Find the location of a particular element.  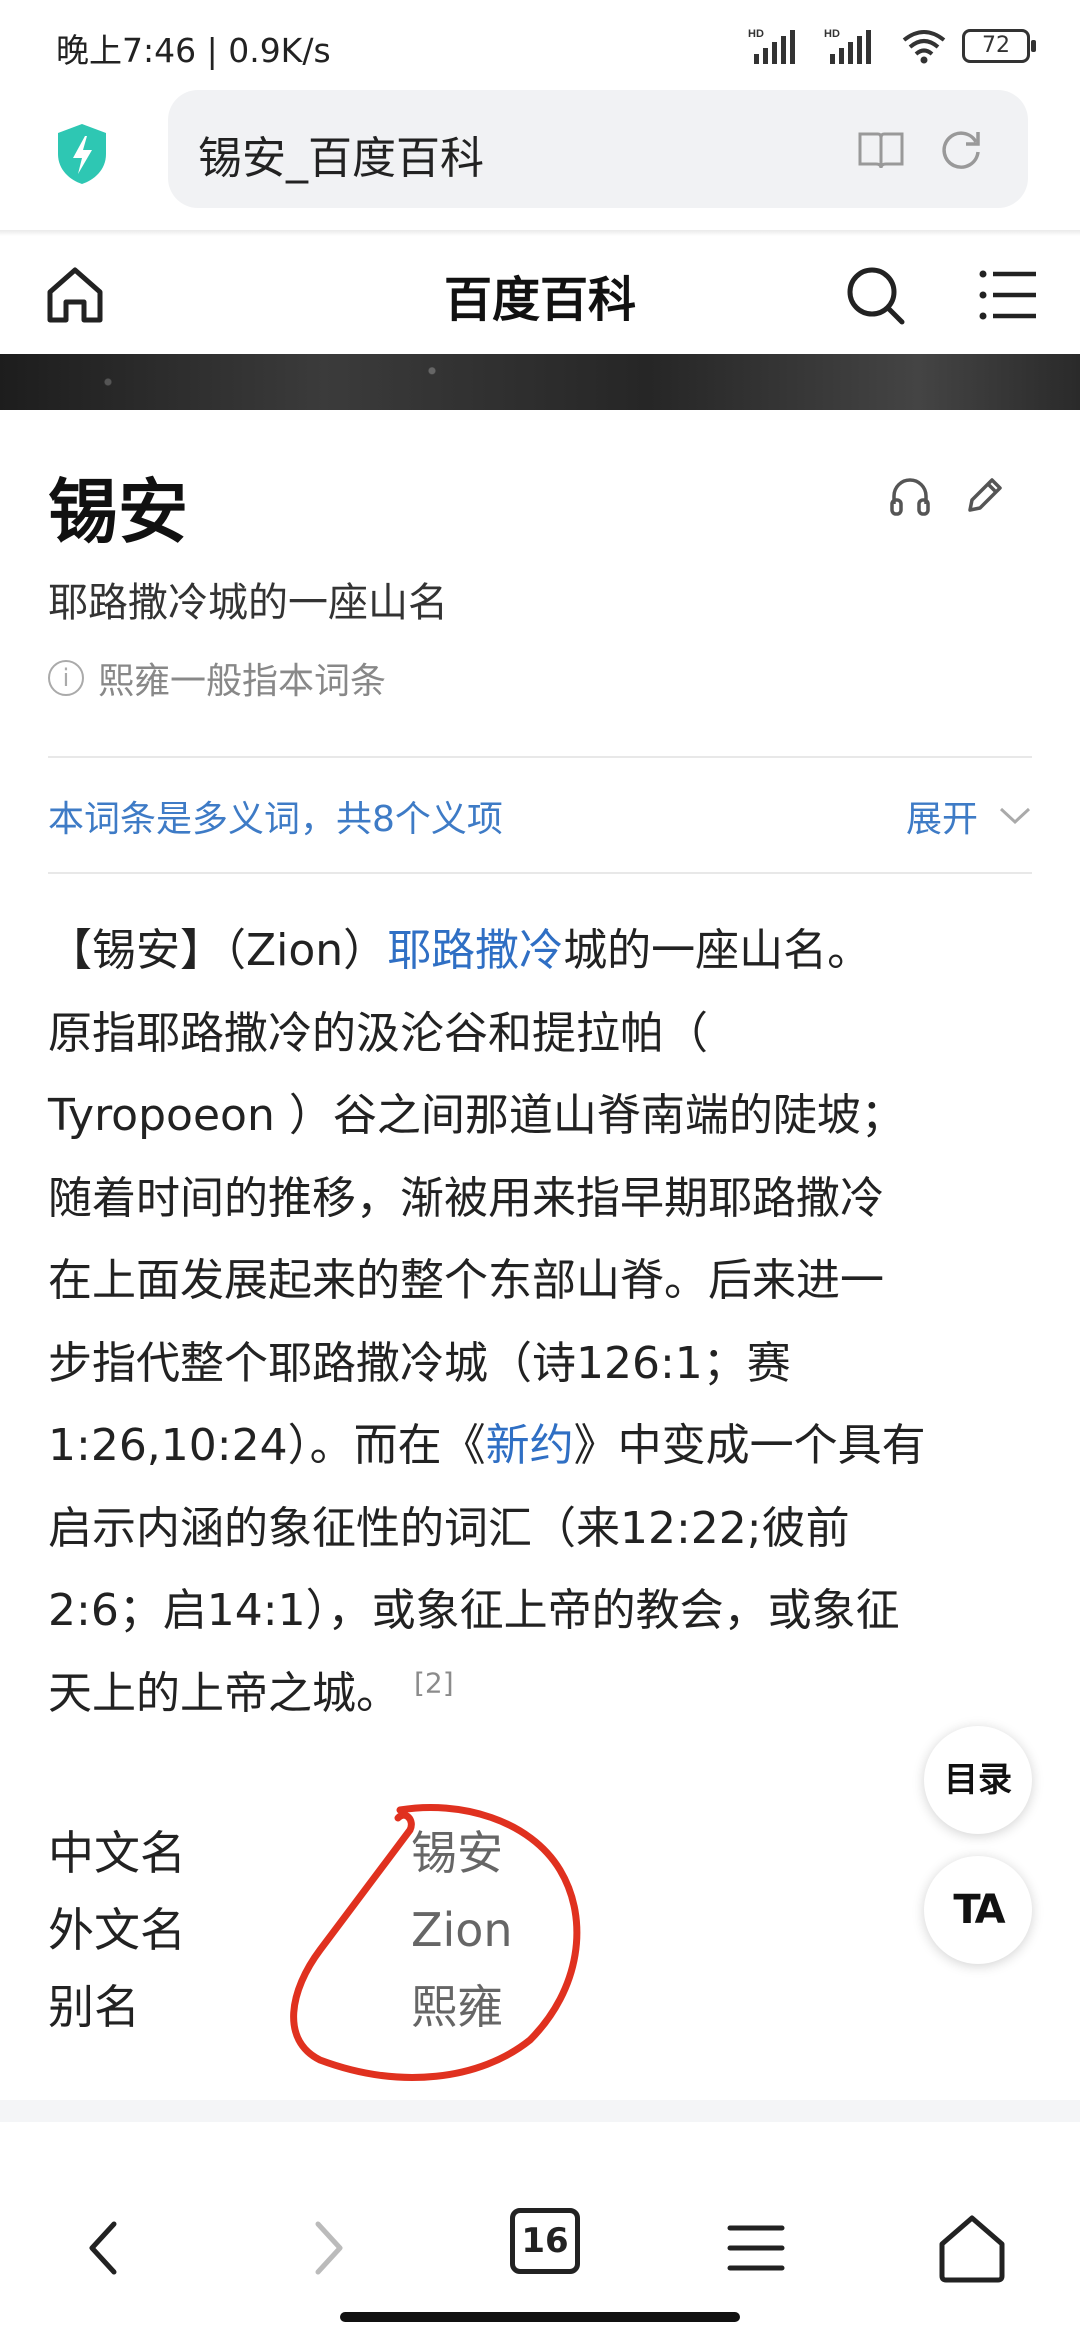

headphones-icon is located at coordinates (910, 496).